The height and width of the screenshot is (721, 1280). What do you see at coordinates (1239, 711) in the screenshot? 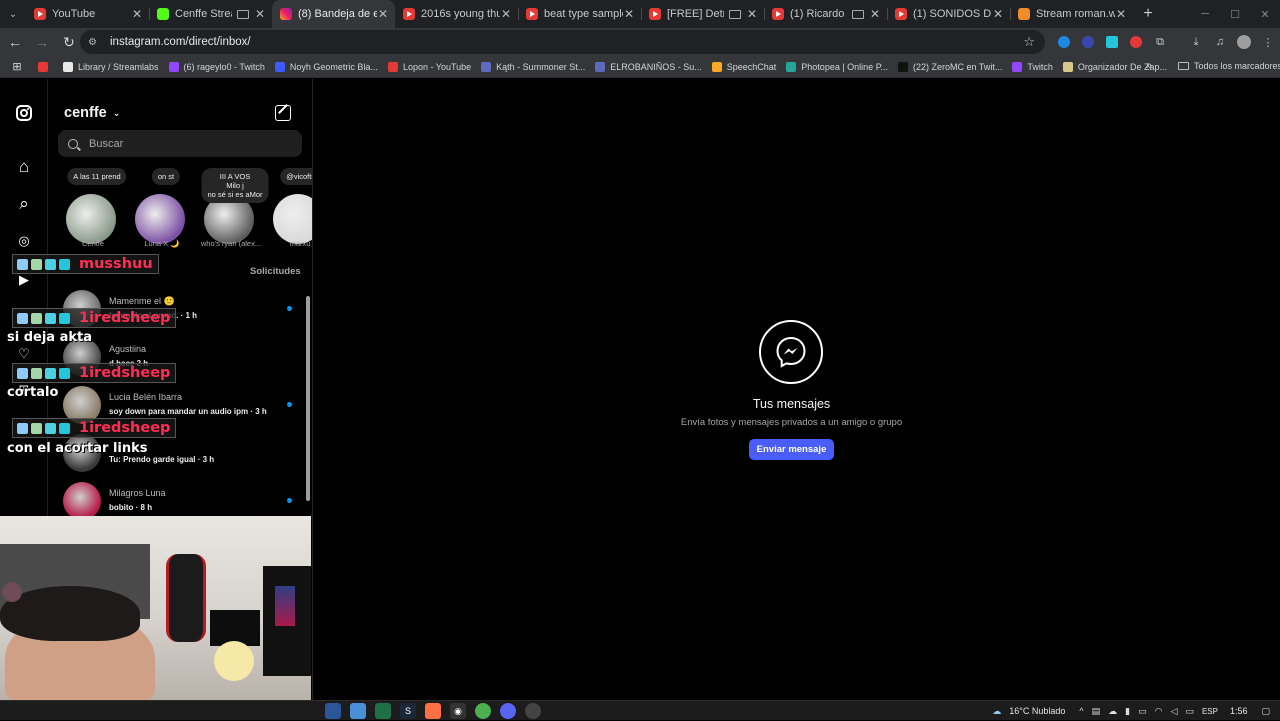
I see `clock: 1:56` at bounding box center [1239, 711].